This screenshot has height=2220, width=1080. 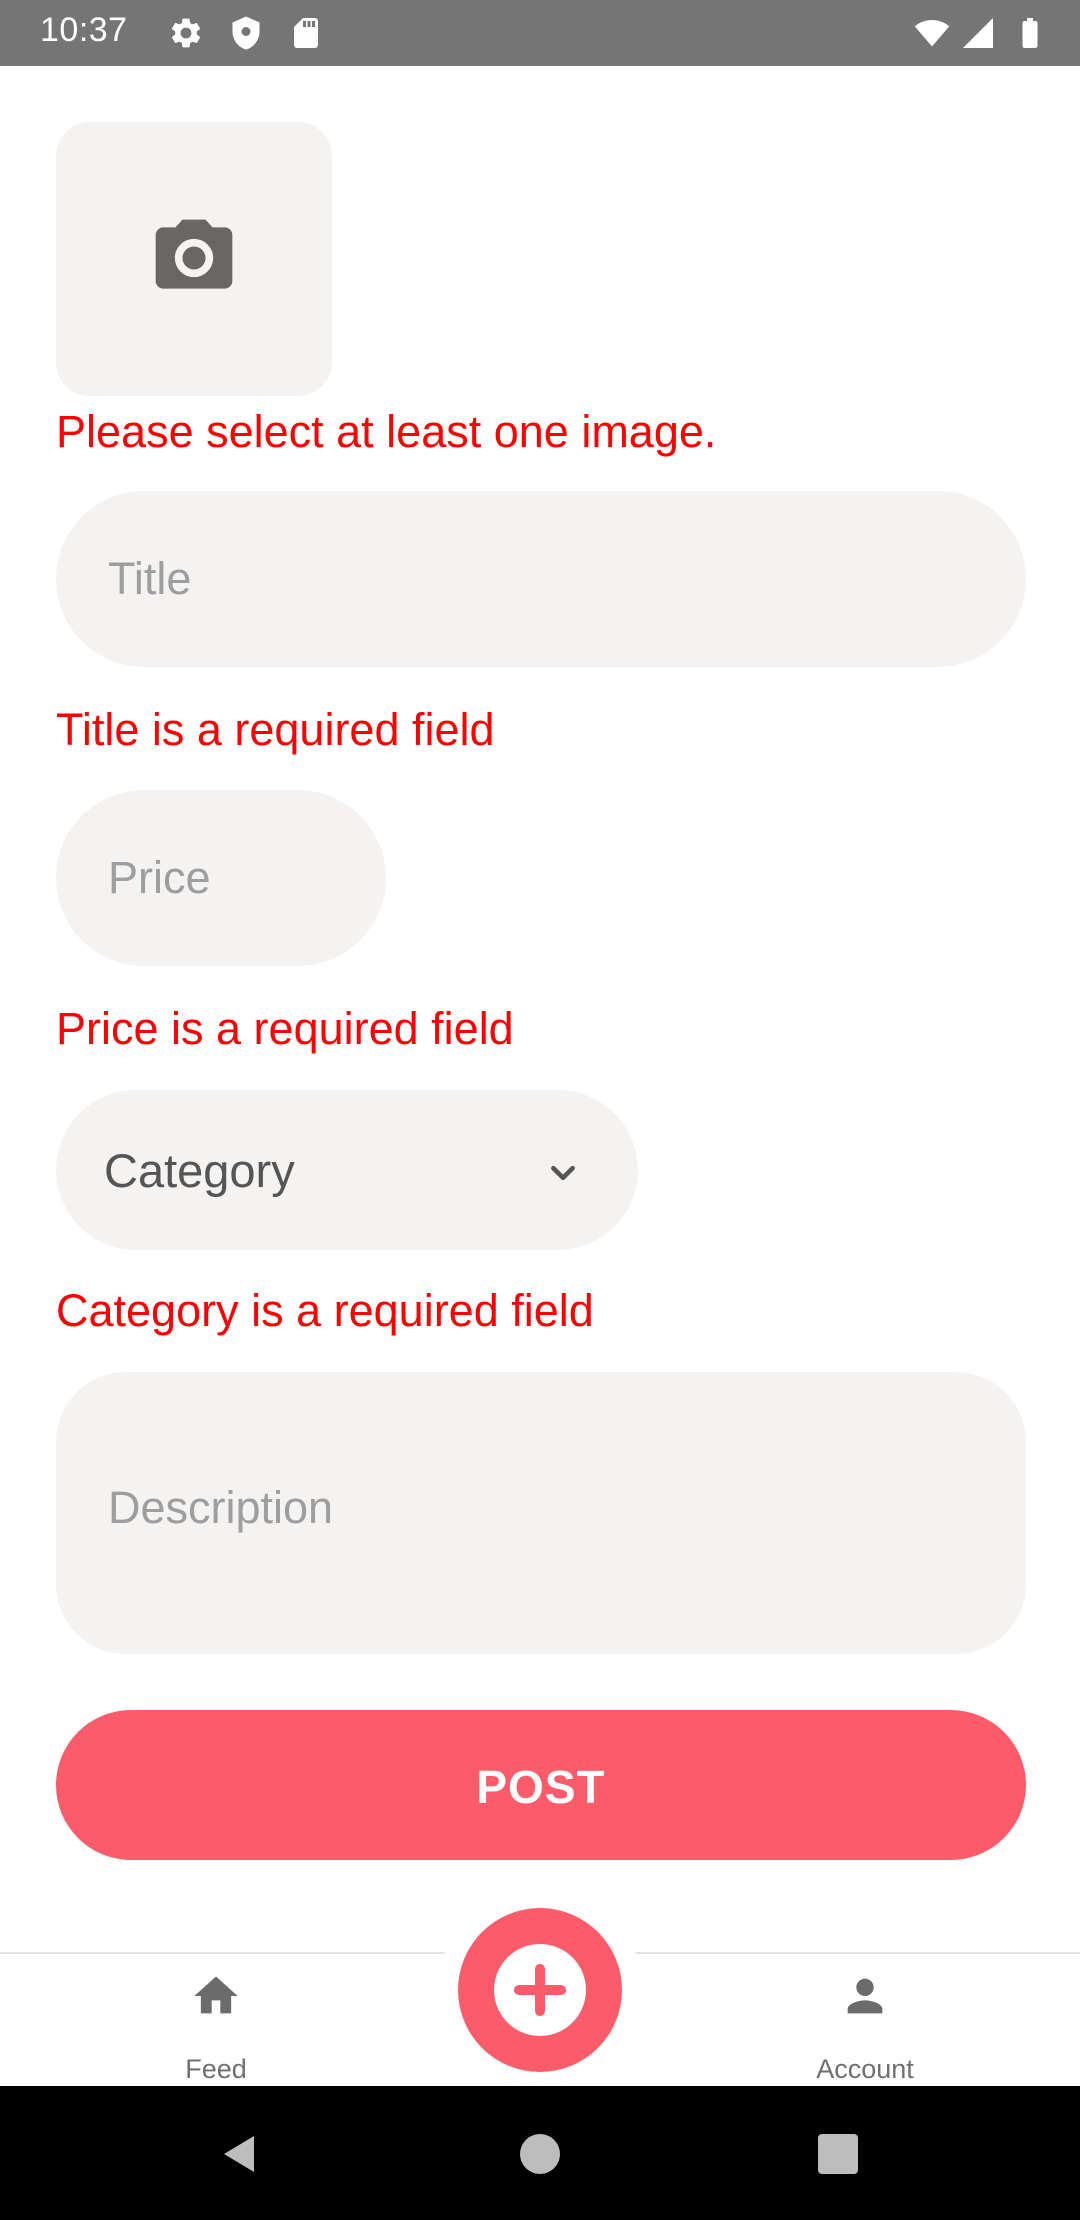 What do you see at coordinates (84, 30) in the screenshot?
I see `status-time: 10:37` at bounding box center [84, 30].